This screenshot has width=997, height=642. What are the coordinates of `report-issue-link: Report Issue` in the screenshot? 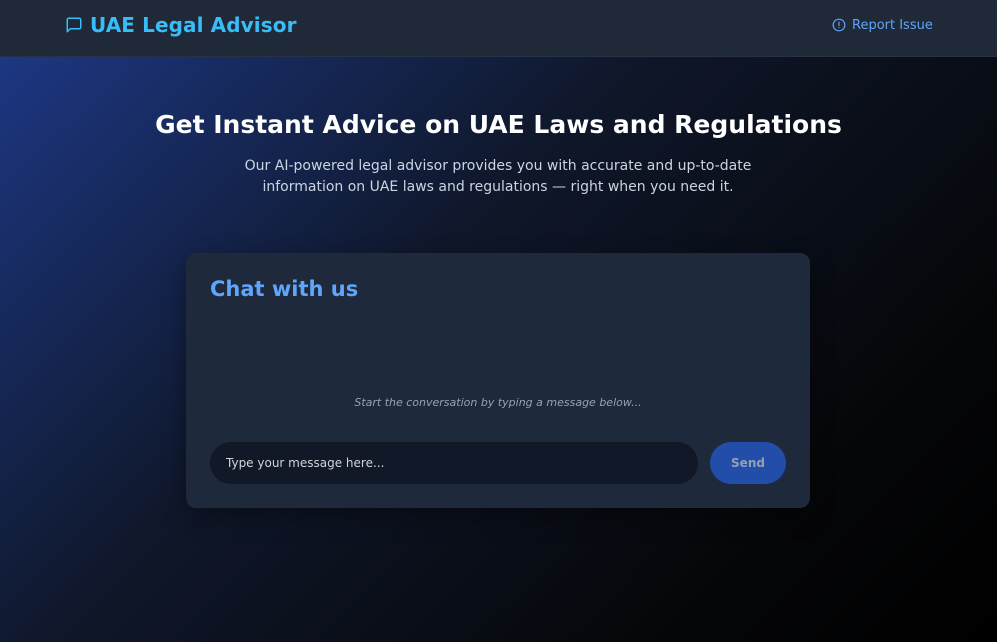 It's located at (882, 25).